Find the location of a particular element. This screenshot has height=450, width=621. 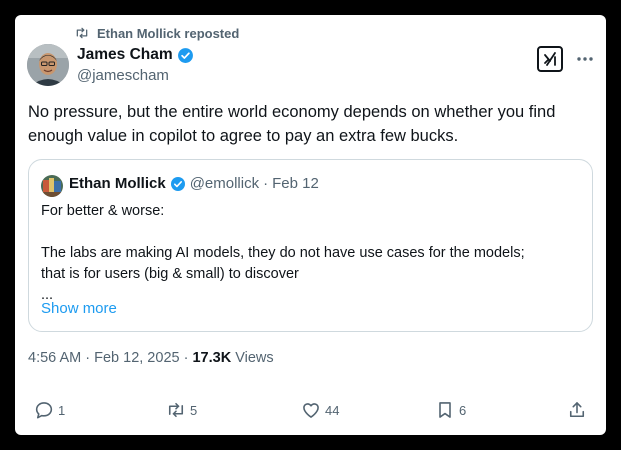

bookmark-button: 6 is located at coordinates (450, 410).